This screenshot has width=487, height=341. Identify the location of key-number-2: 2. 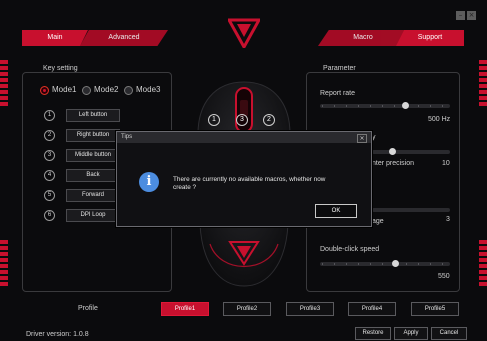
(49, 135).